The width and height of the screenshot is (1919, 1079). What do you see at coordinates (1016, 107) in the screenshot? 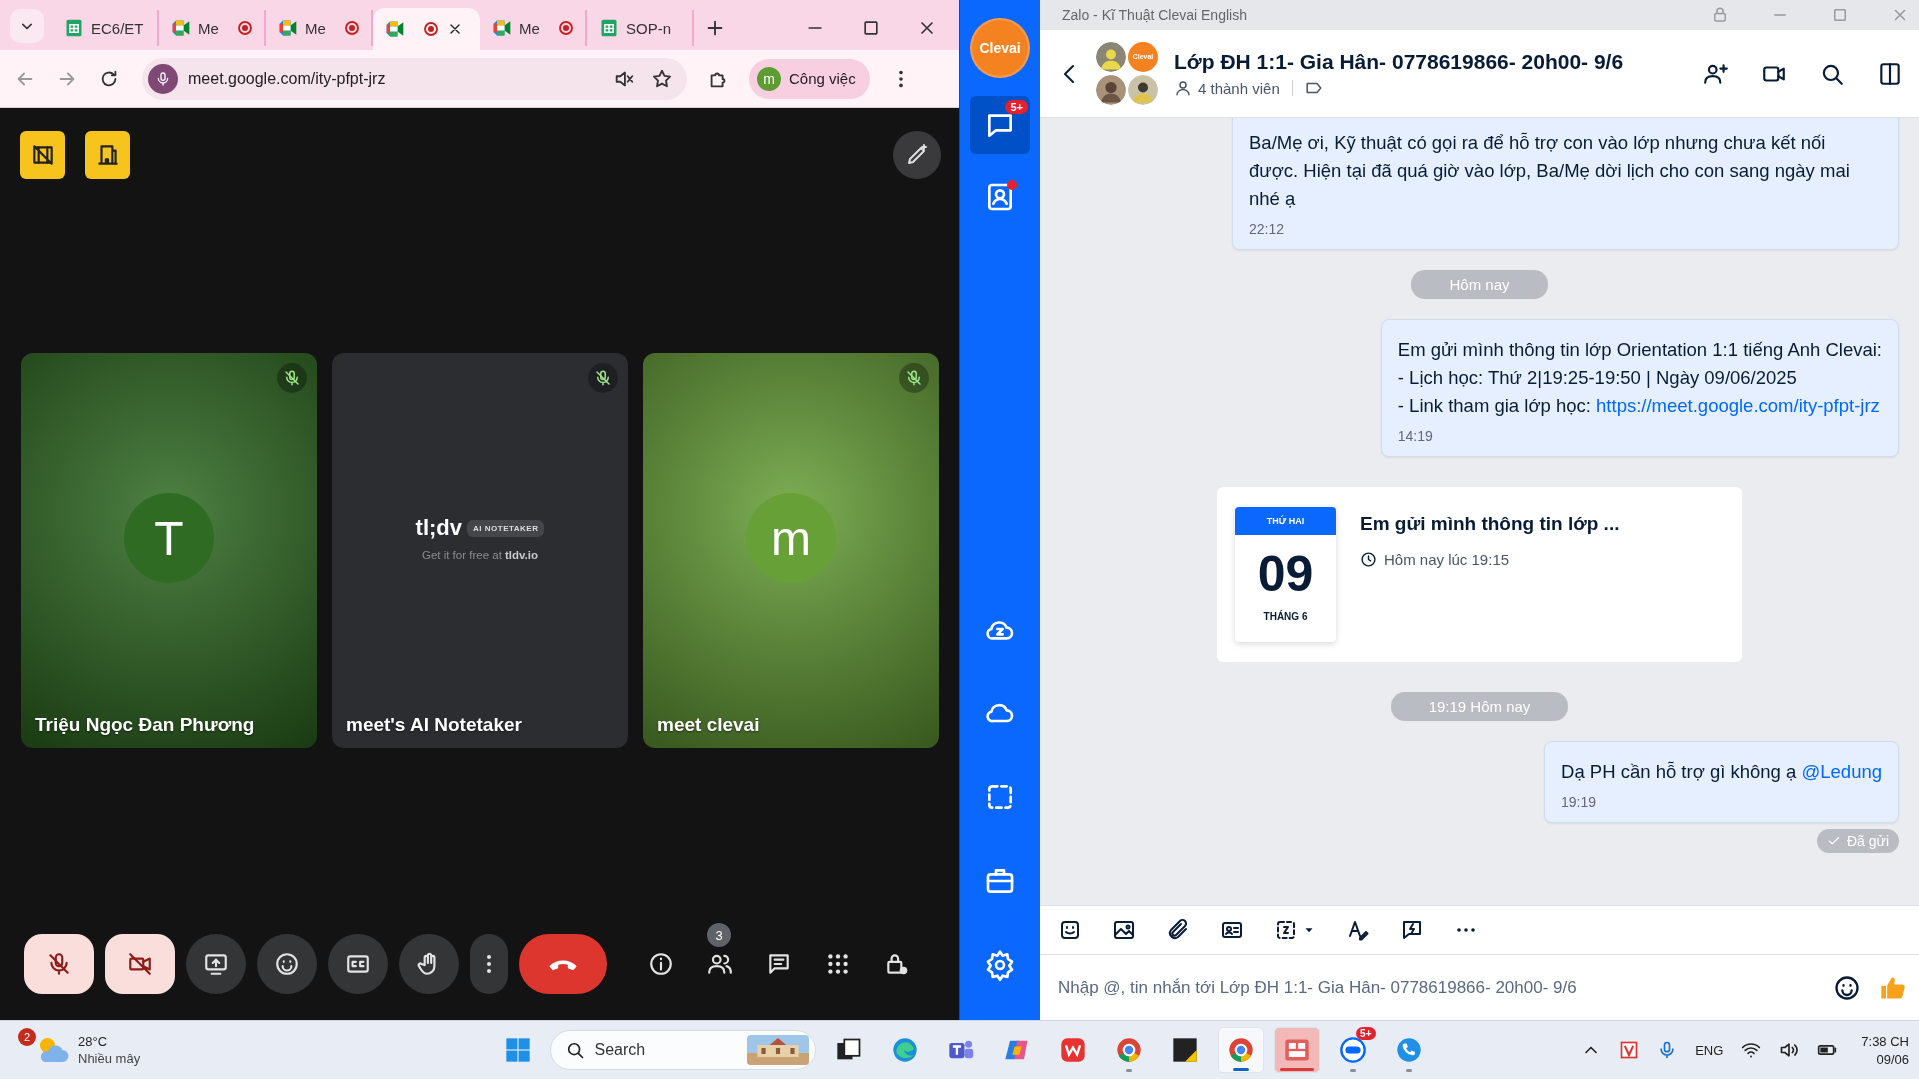
I see `unread-badge: 5+` at bounding box center [1016, 107].